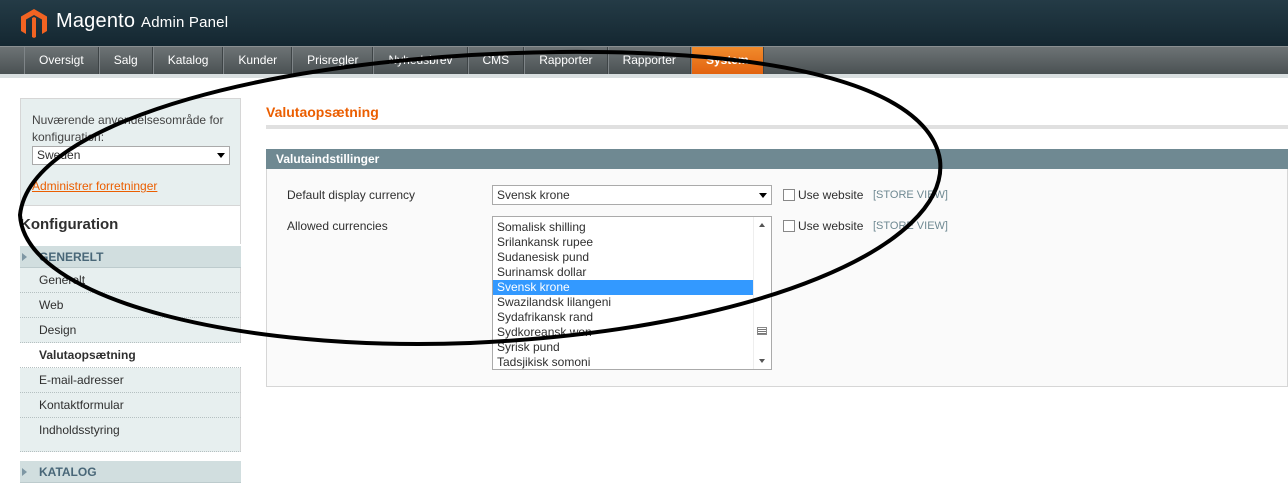 This screenshot has width=1288, height=485. Describe the element at coordinates (71, 257) in the screenshot. I see `group-general-label: GENERELT` at that location.